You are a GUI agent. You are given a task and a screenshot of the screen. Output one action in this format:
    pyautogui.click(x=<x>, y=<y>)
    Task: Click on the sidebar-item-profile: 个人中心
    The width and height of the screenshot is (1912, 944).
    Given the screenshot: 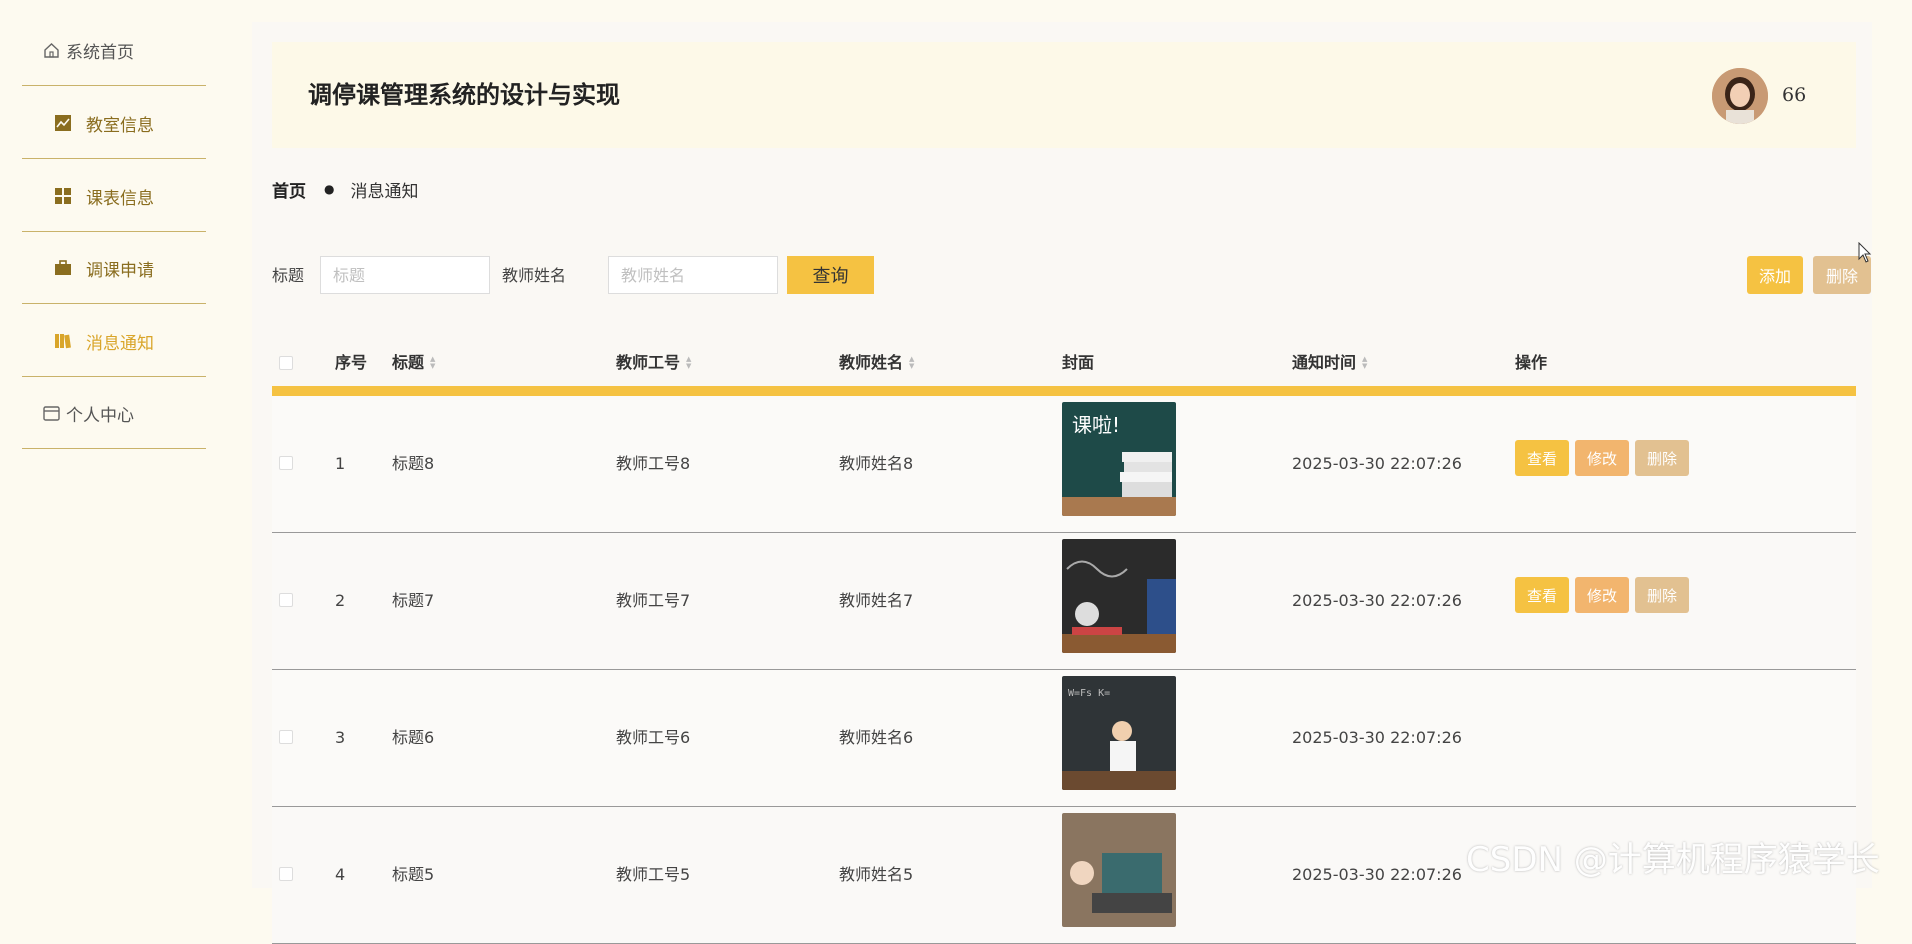 What is the action you would take?
    pyautogui.click(x=114, y=413)
    